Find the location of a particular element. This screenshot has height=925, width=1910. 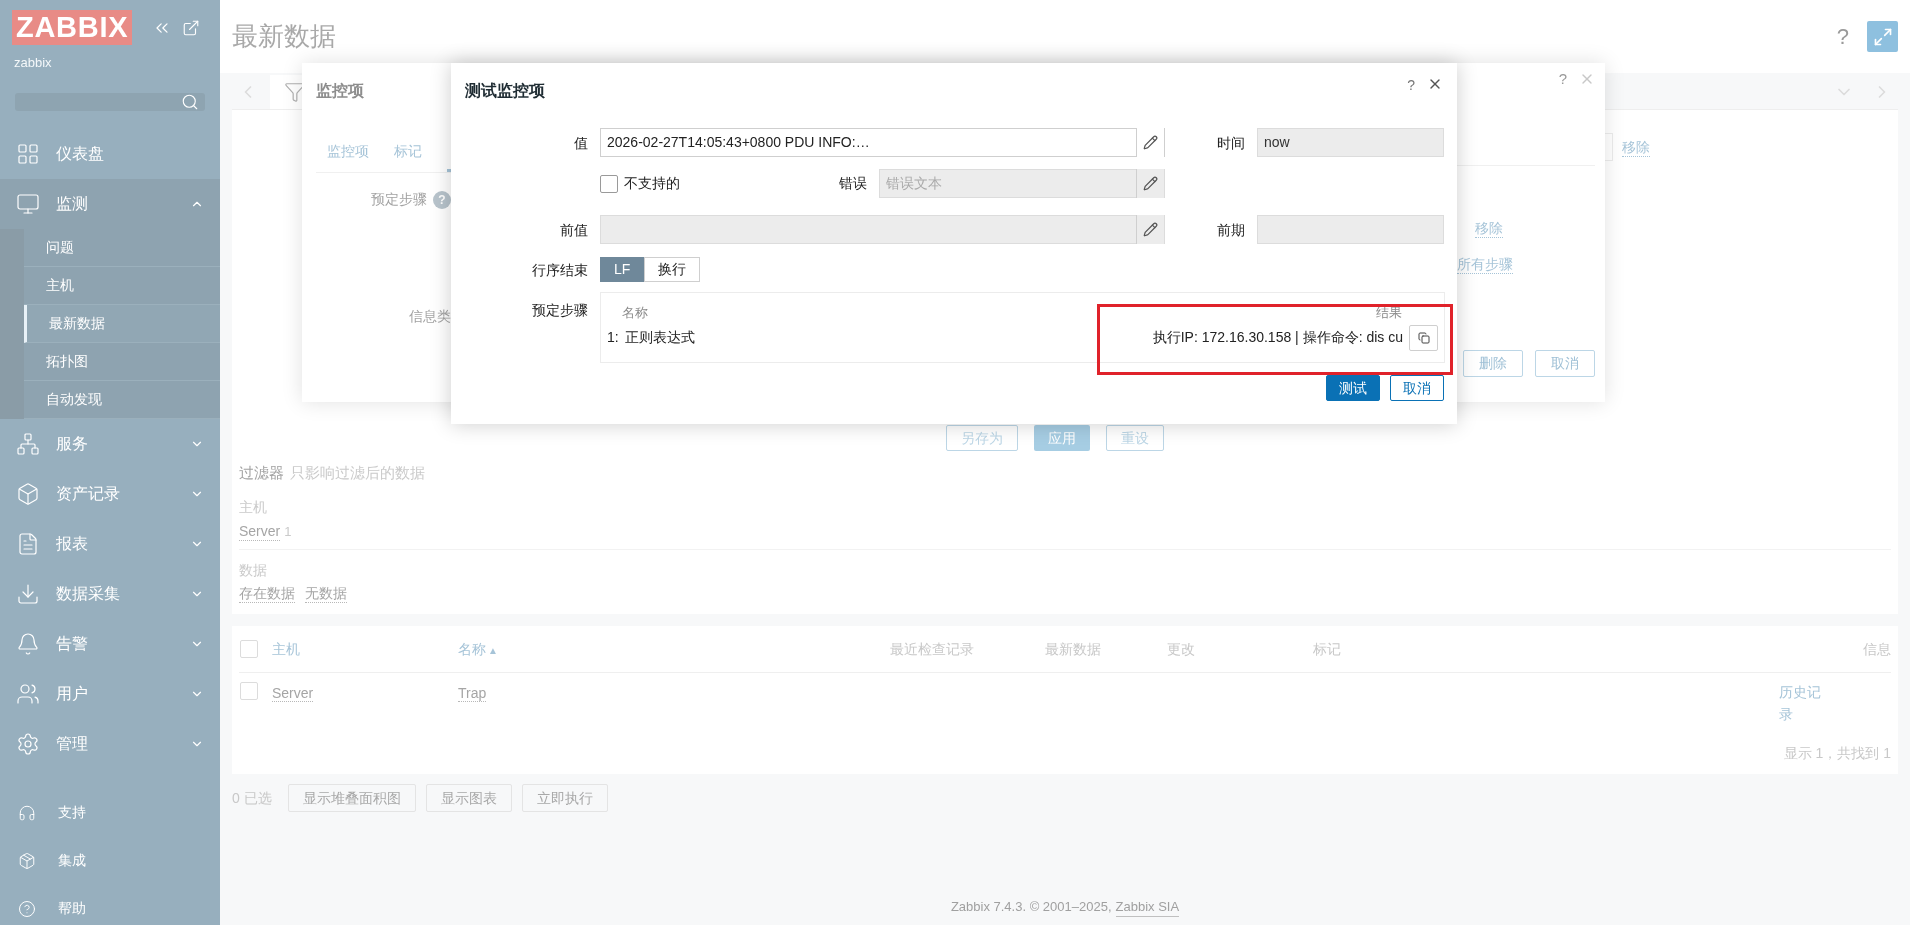

help-badge: ? is located at coordinates (442, 199).